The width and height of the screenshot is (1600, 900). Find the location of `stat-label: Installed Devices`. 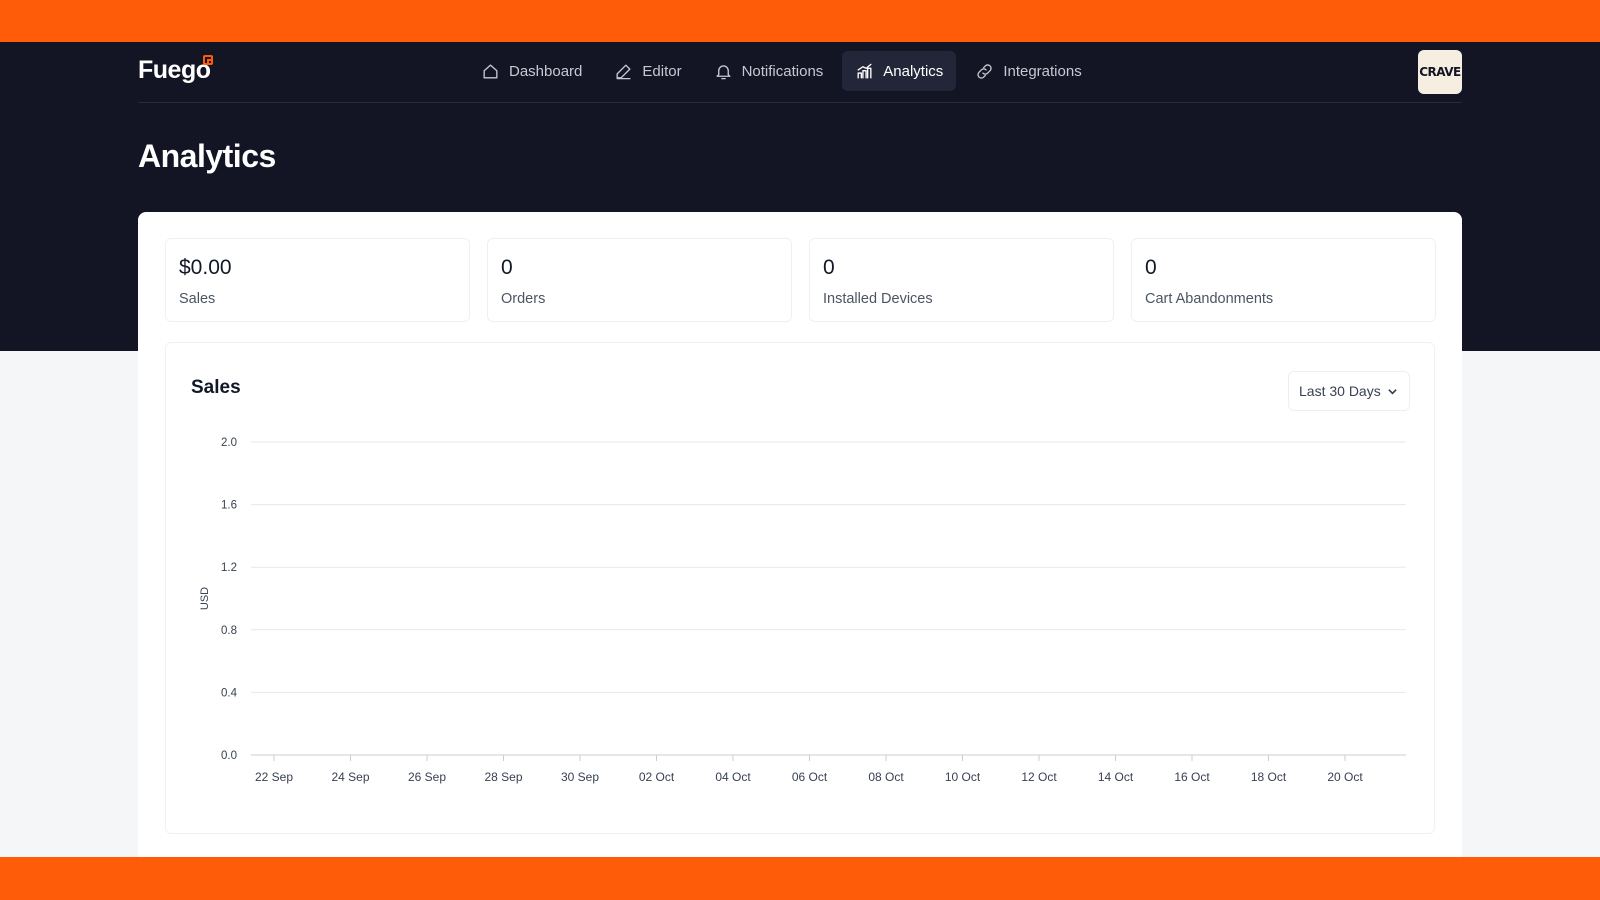

stat-label: Installed Devices is located at coordinates (878, 299).